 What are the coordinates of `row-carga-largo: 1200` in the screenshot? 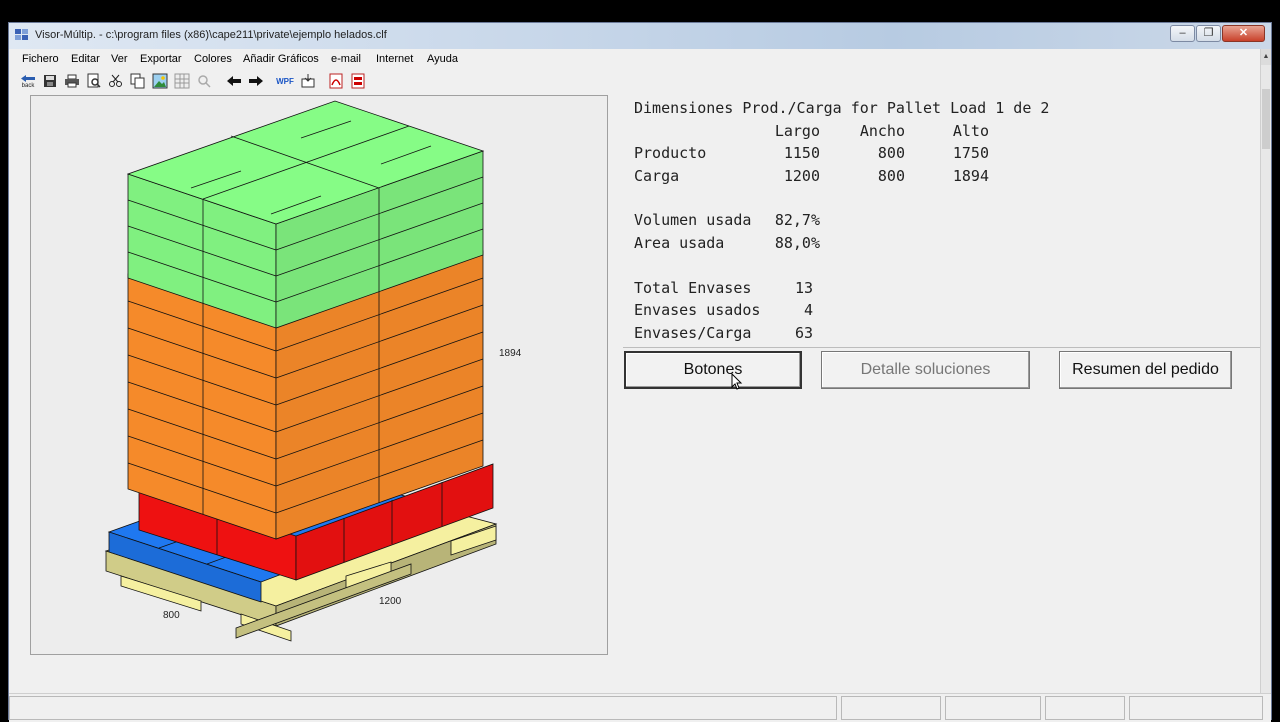 It's located at (801, 176).